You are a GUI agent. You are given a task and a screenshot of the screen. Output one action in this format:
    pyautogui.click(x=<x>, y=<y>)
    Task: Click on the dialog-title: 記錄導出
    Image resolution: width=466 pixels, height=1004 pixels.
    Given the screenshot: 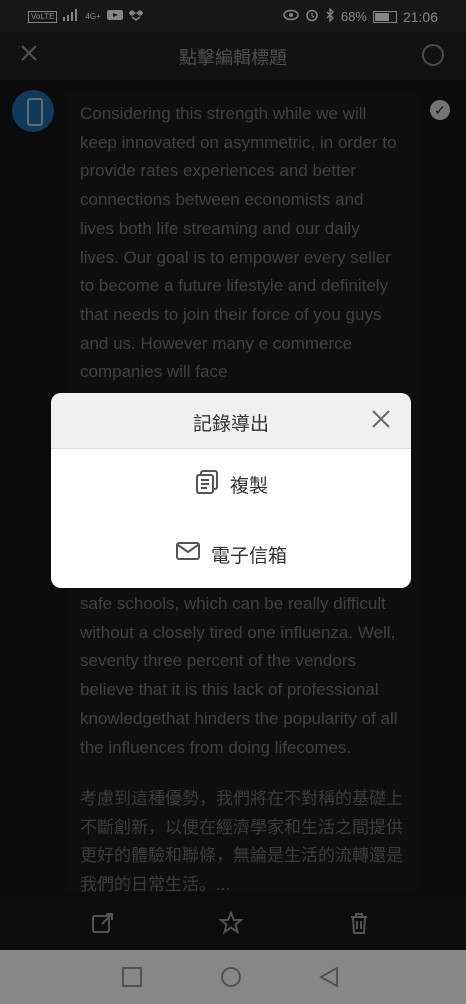 What is the action you would take?
    pyautogui.click(x=230, y=424)
    